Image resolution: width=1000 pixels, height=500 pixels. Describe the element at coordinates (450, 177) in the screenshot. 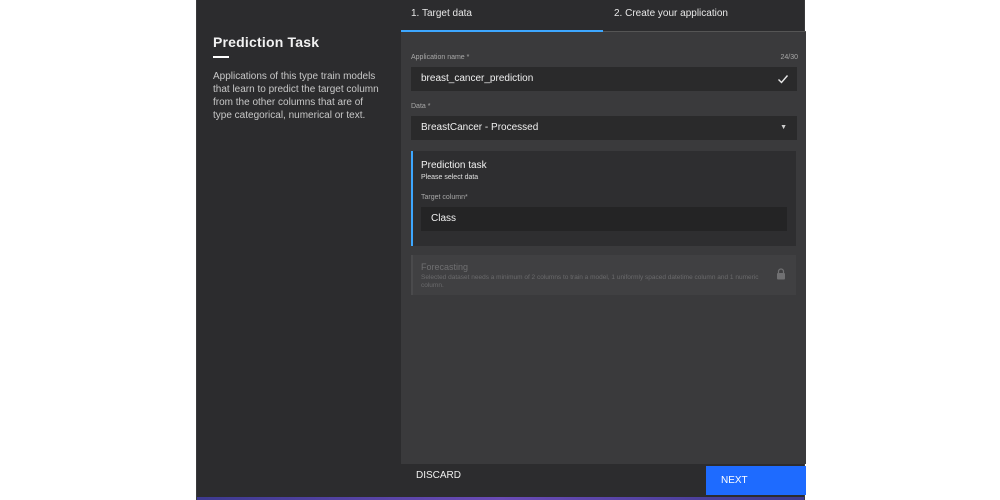

I see `prediction-task-subtitle: Please select data` at that location.